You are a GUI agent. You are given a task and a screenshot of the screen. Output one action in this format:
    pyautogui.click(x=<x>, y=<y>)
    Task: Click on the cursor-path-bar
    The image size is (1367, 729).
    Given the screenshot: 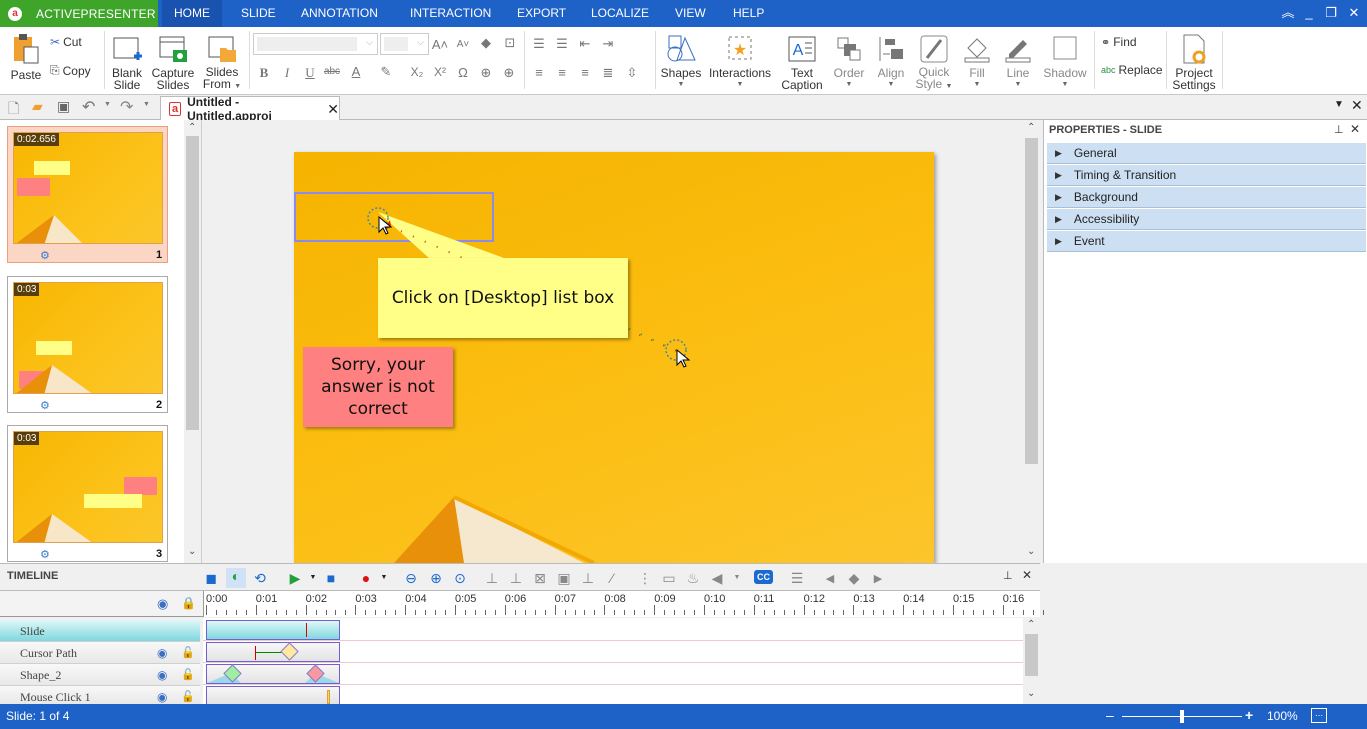 What is the action you would take?
    pyautogui.click(x=273, y=652)
    